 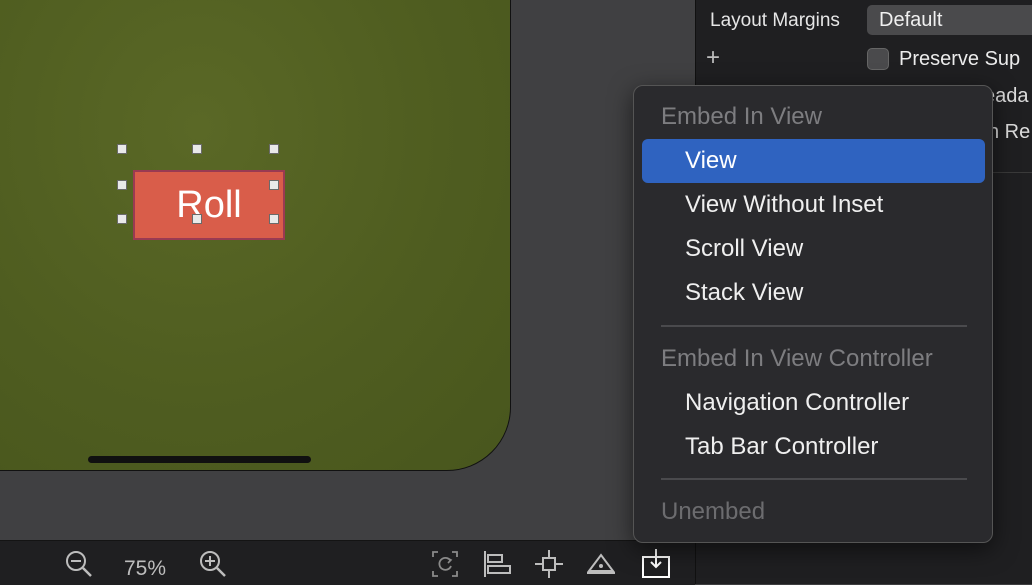 What do you see at coordinates (813, 403) in the screenshot?
I see `menu-item-navigation-controller: Navigation Controller` at bounding box center [813, 403].